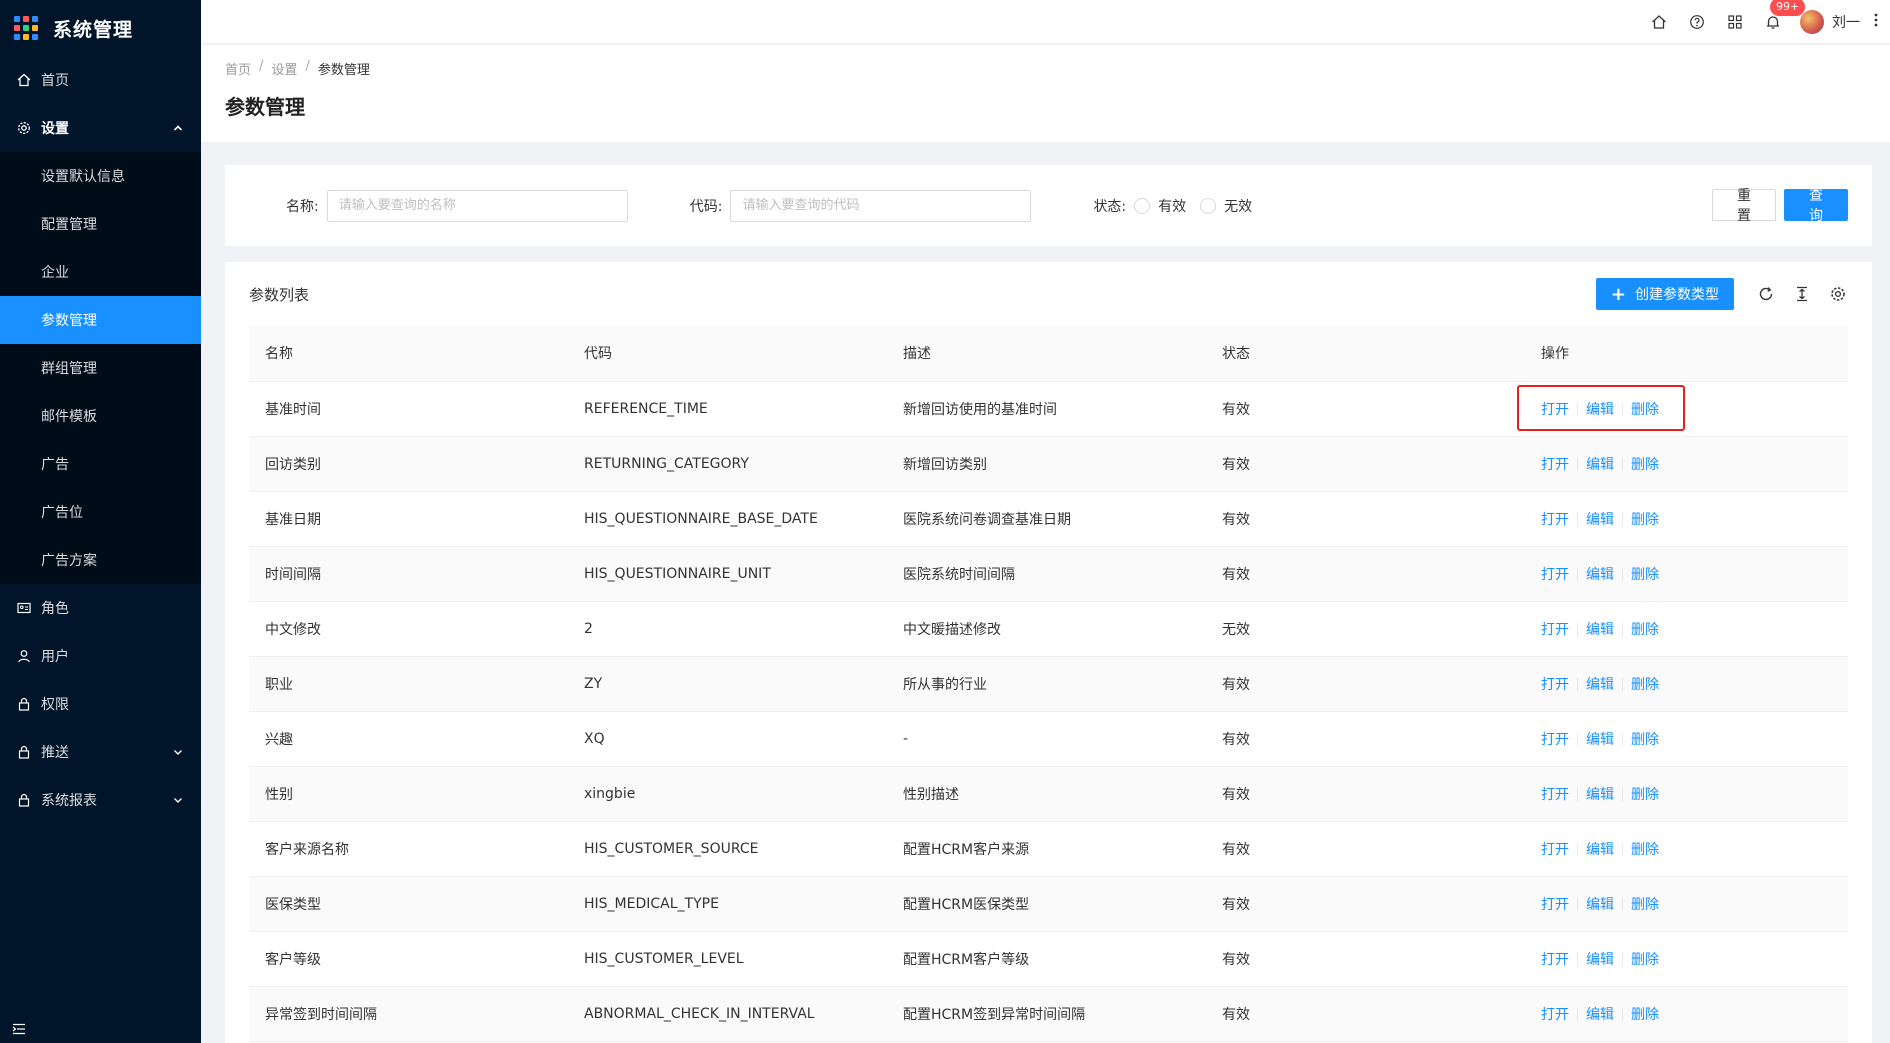 The height and width of the screenshot is (1043, 1890). Describe the element at coordinates (881, 205) in the screenshot. I see `code-search-input` at that location.